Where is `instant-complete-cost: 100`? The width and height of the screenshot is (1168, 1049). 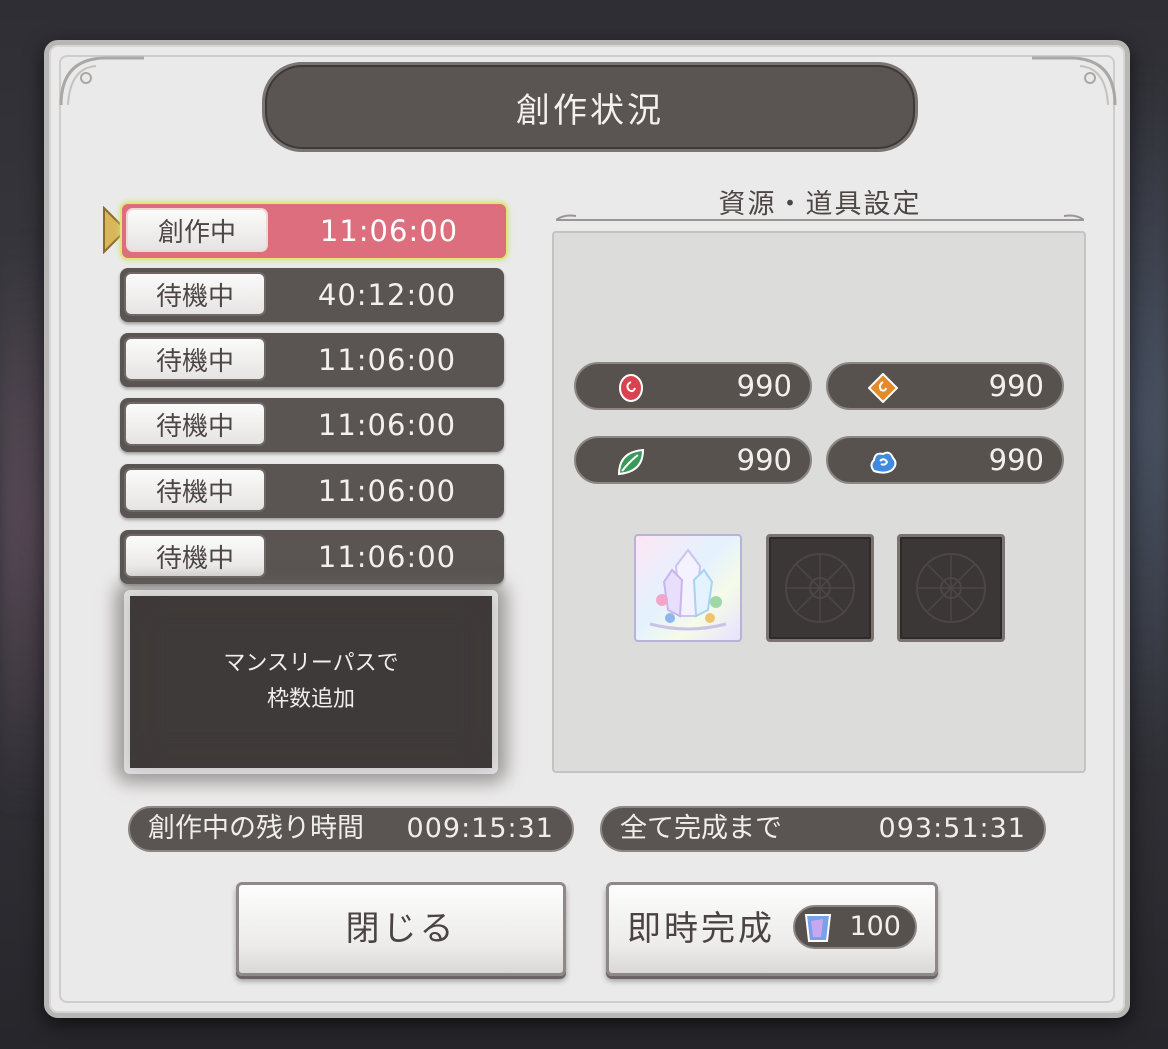
instant-complete-cost: 100 is located at coordinates (855, 927).